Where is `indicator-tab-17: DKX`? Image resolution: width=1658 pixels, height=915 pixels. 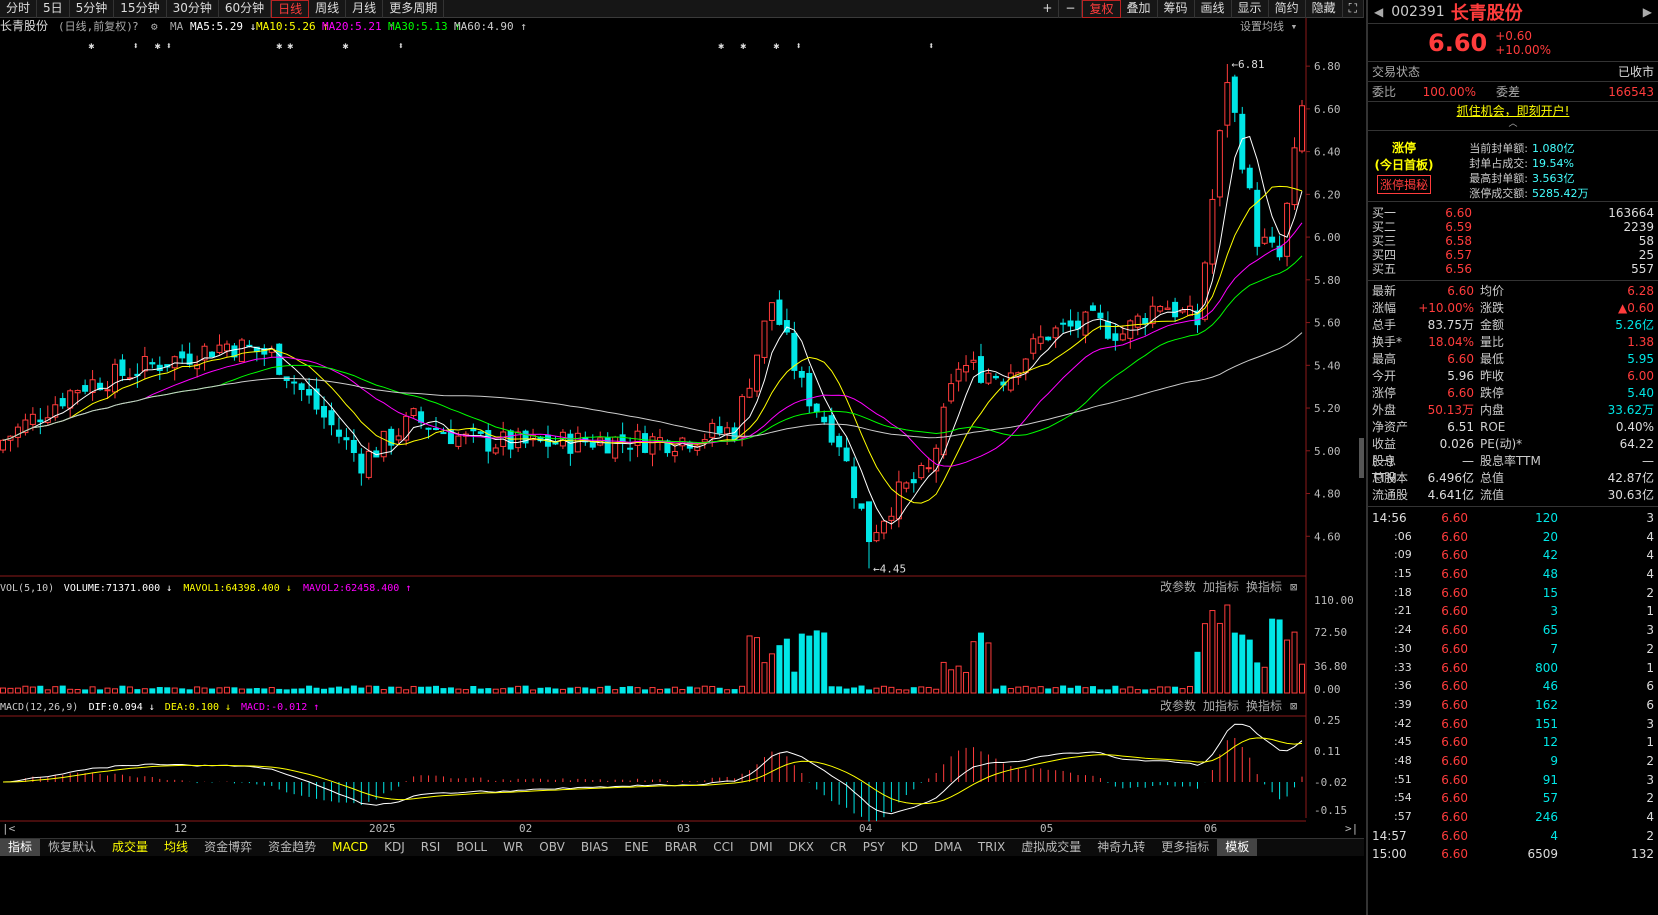 indicator-tab-17: DKX is located at coordinates (801, 847).